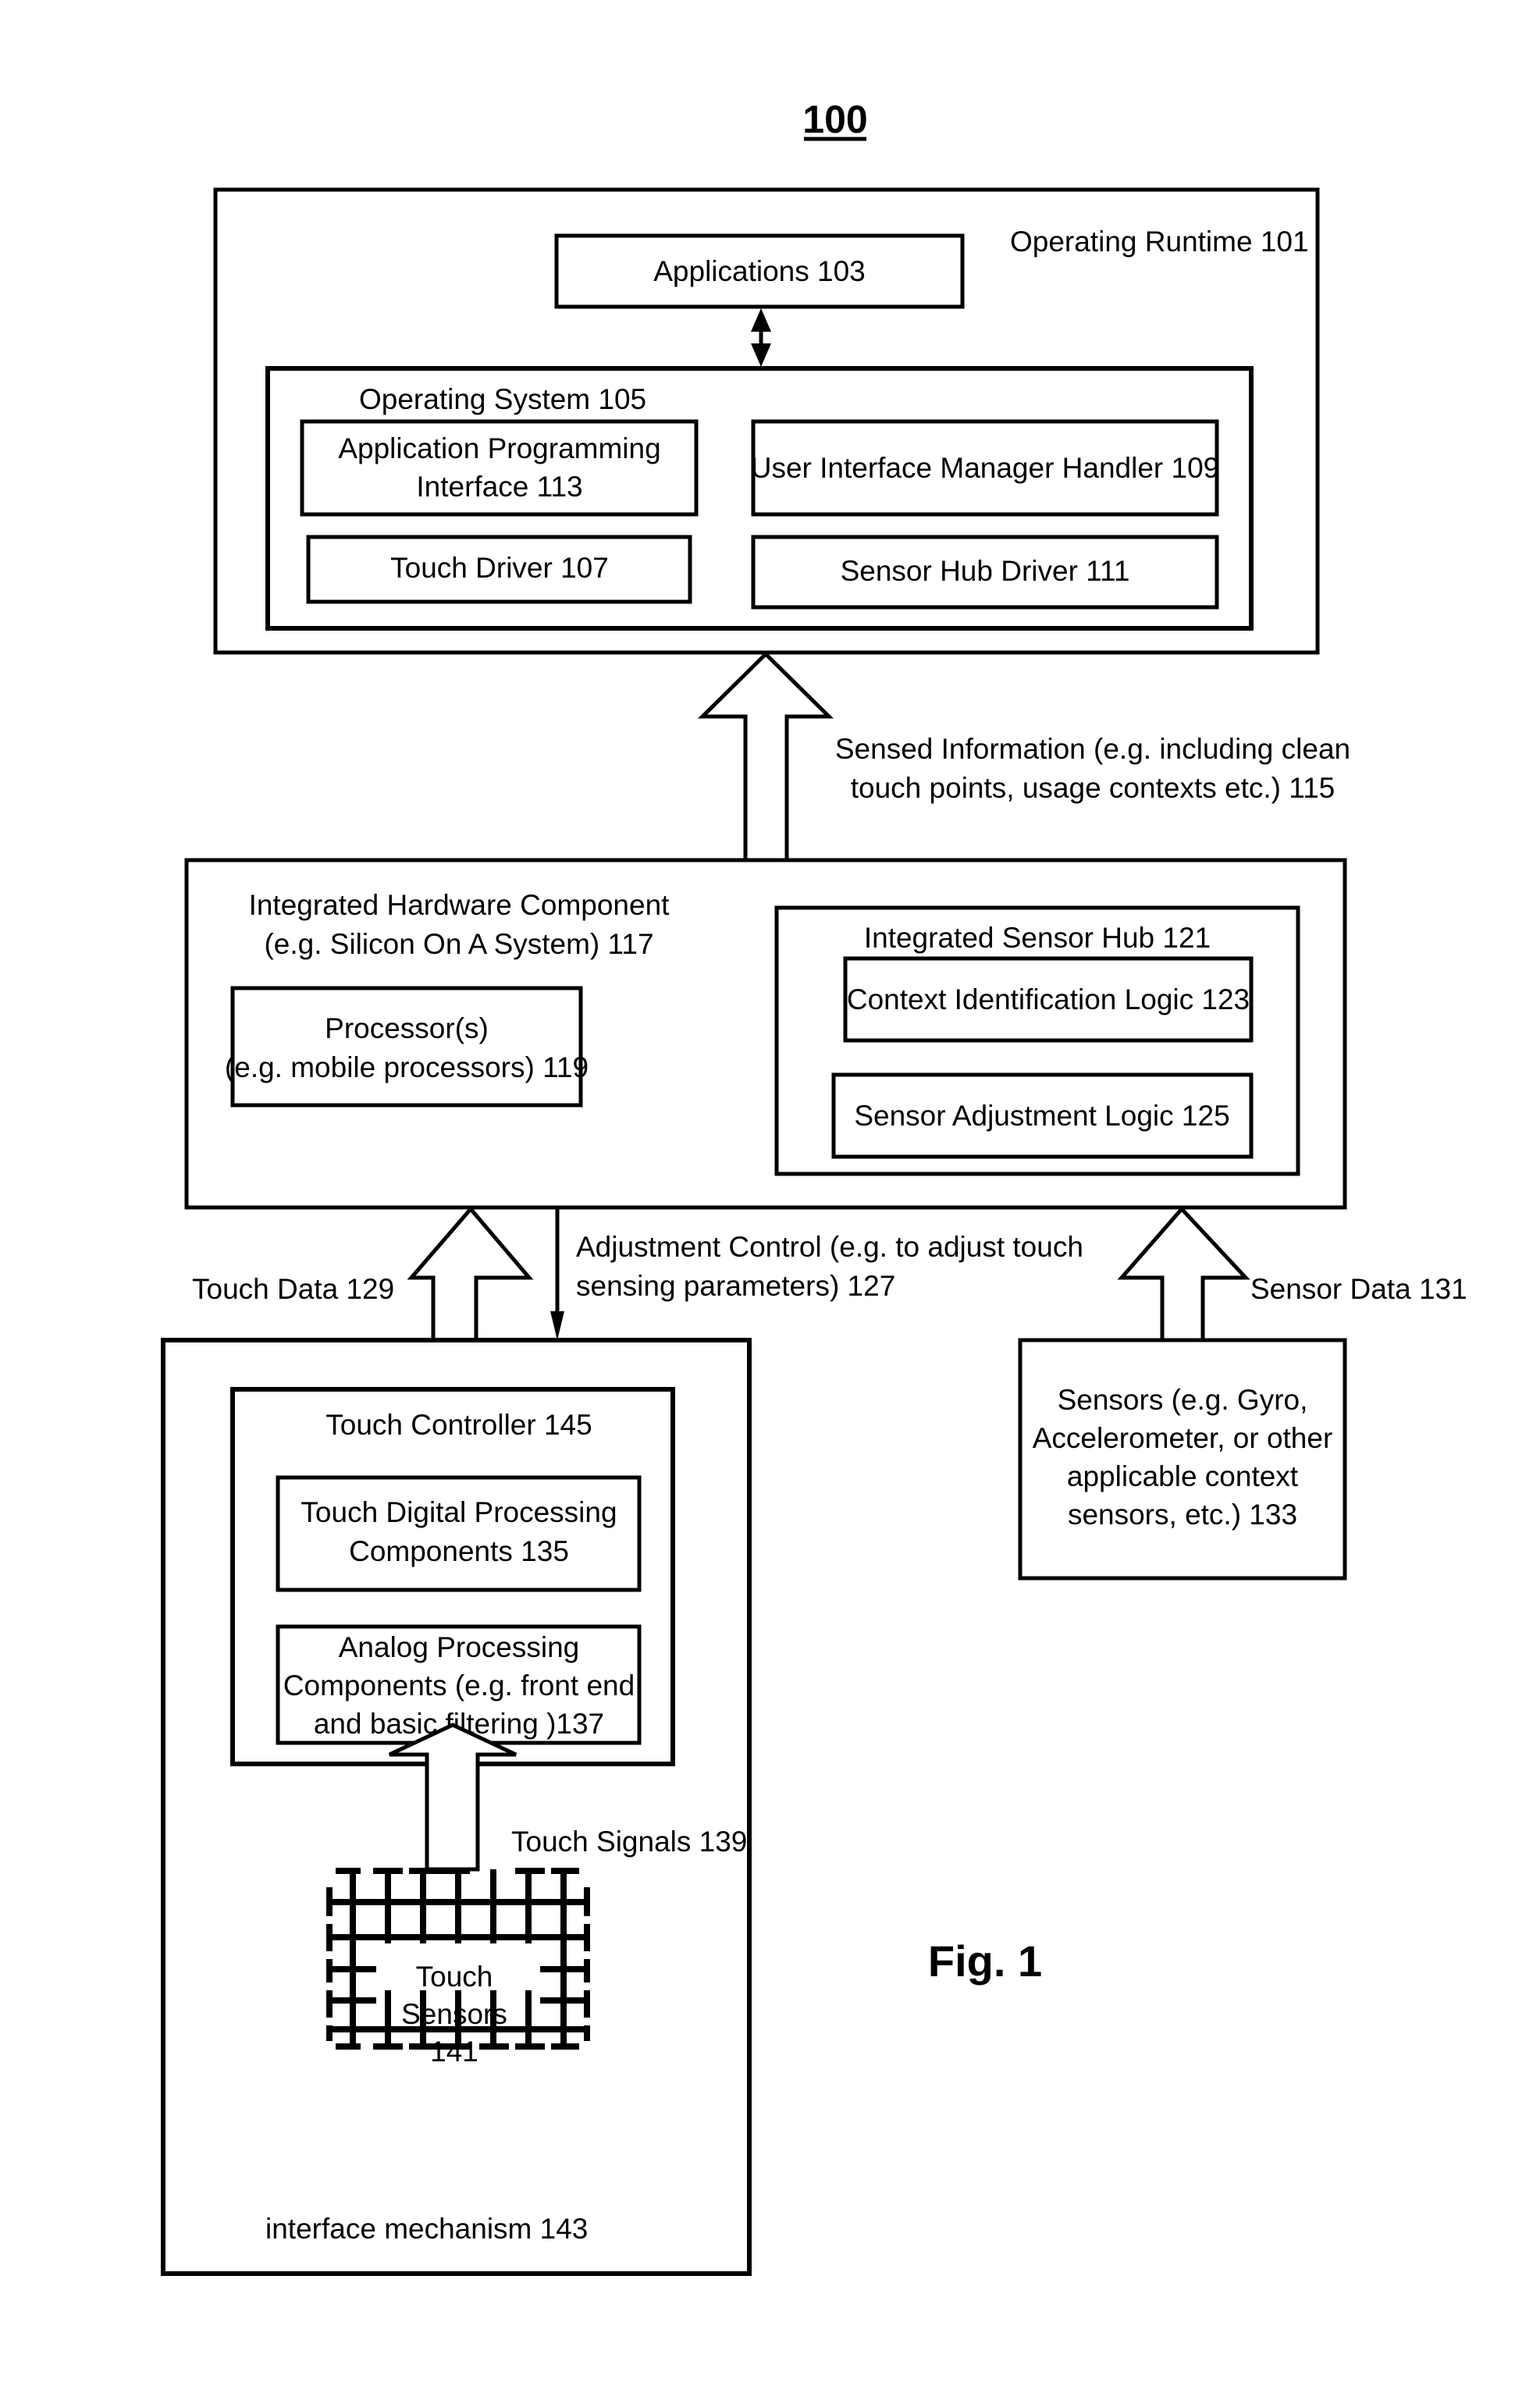  What do you see at coordinates (459, 1685) in the screenshot?
I see `analog-processing-line-2: Components (e.g. front end` at bounding box center [459, 1685].